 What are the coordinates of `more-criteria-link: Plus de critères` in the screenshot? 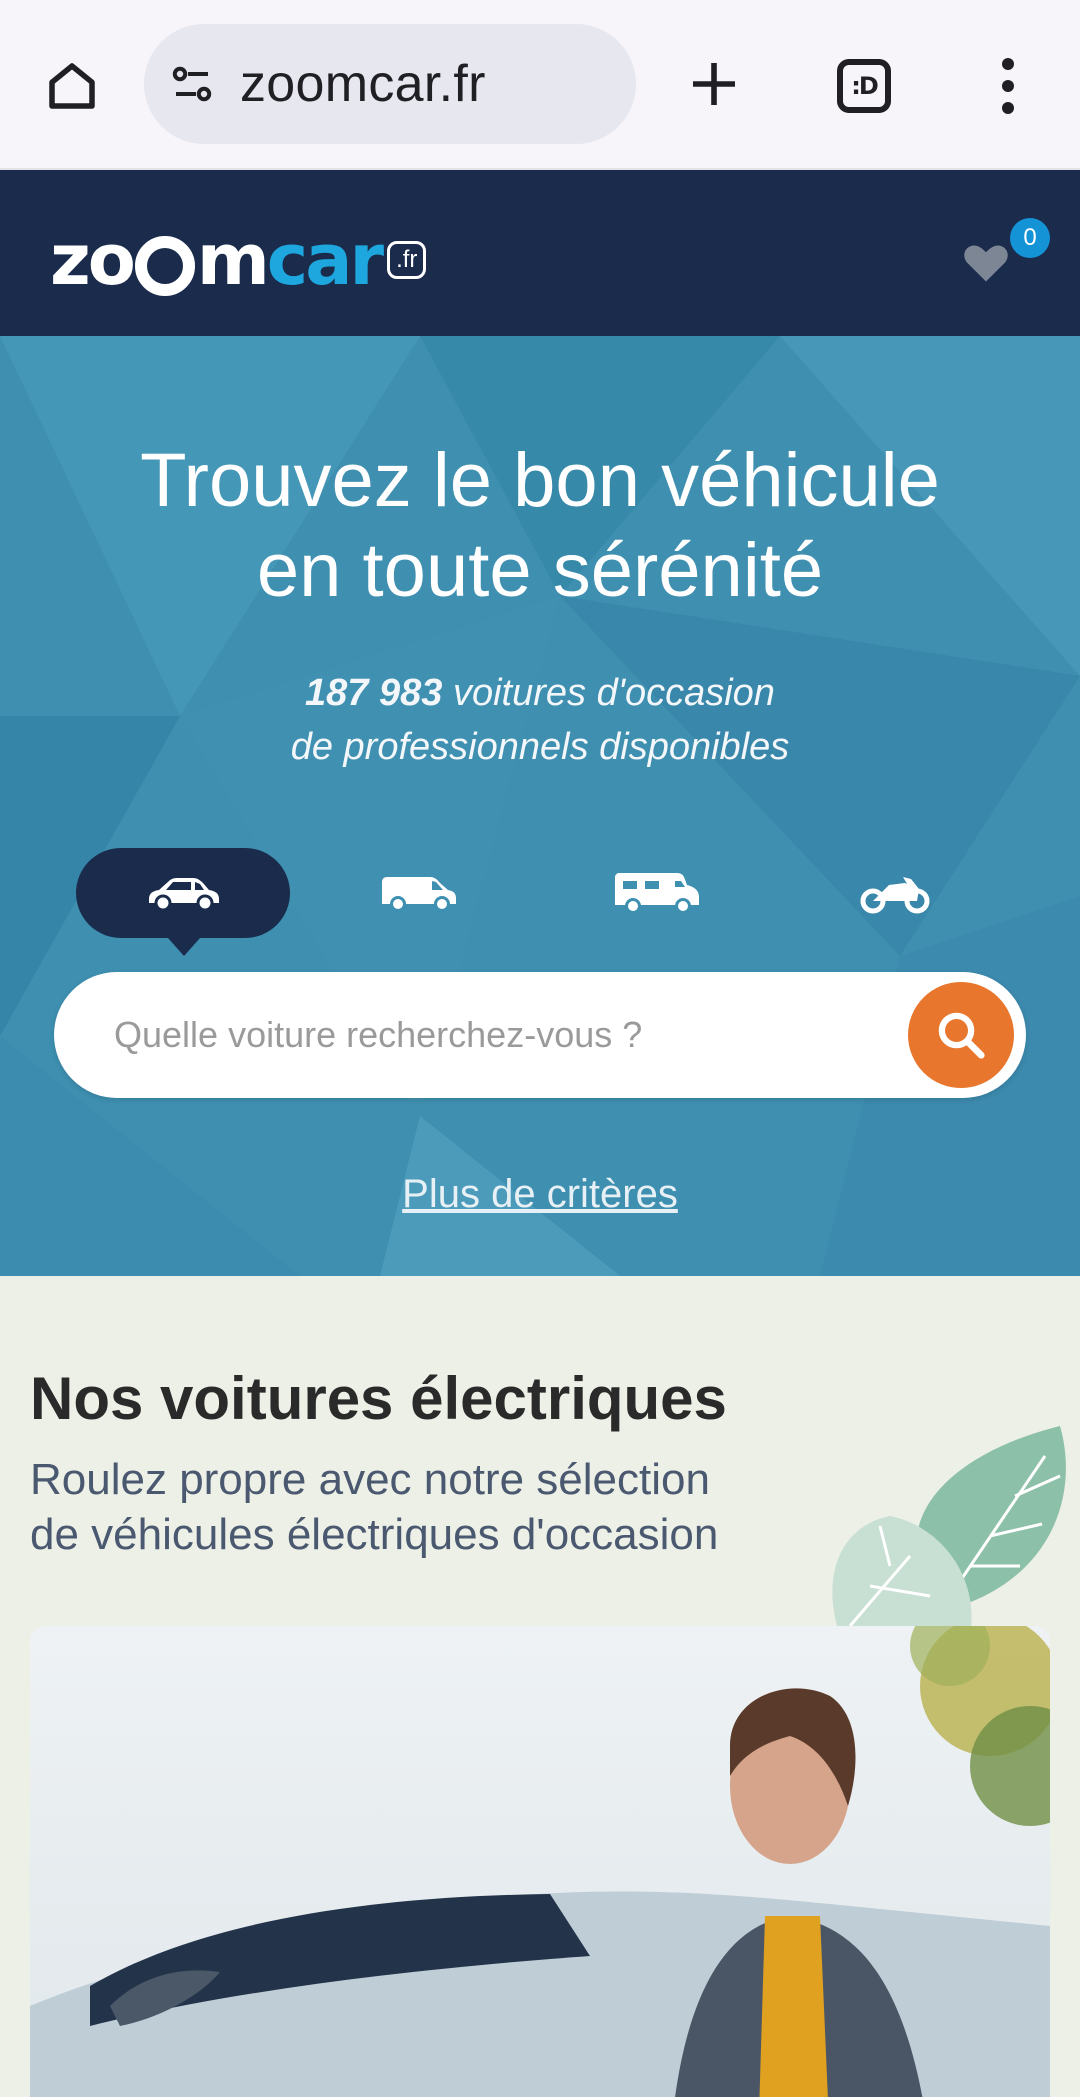 It's located at (540, 1194).